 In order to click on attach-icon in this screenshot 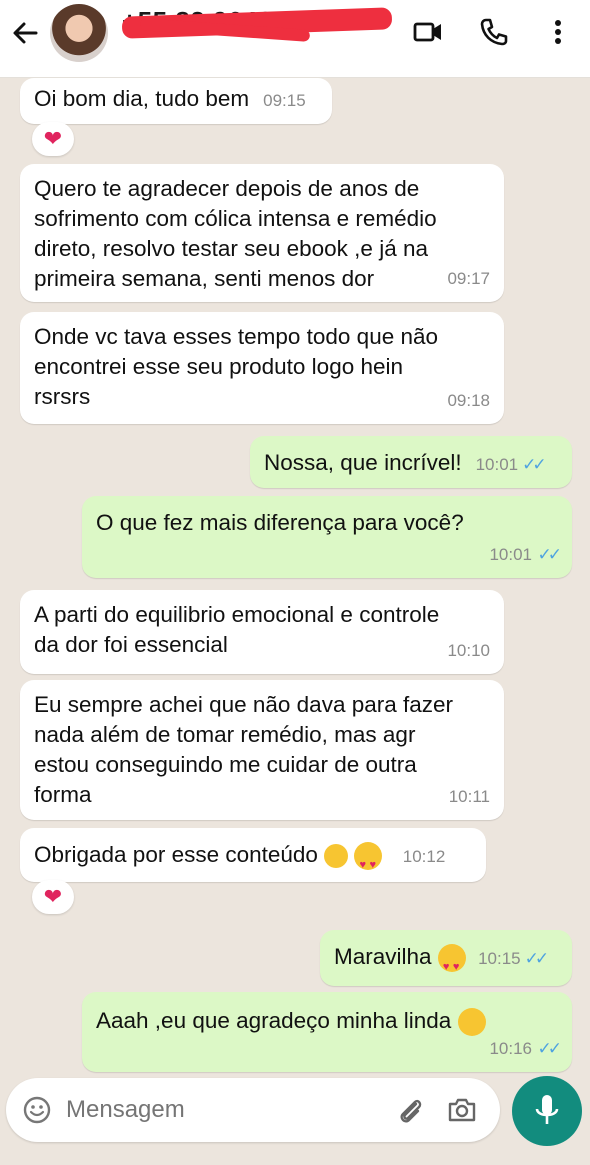, I will do `click(410, 1110)`.